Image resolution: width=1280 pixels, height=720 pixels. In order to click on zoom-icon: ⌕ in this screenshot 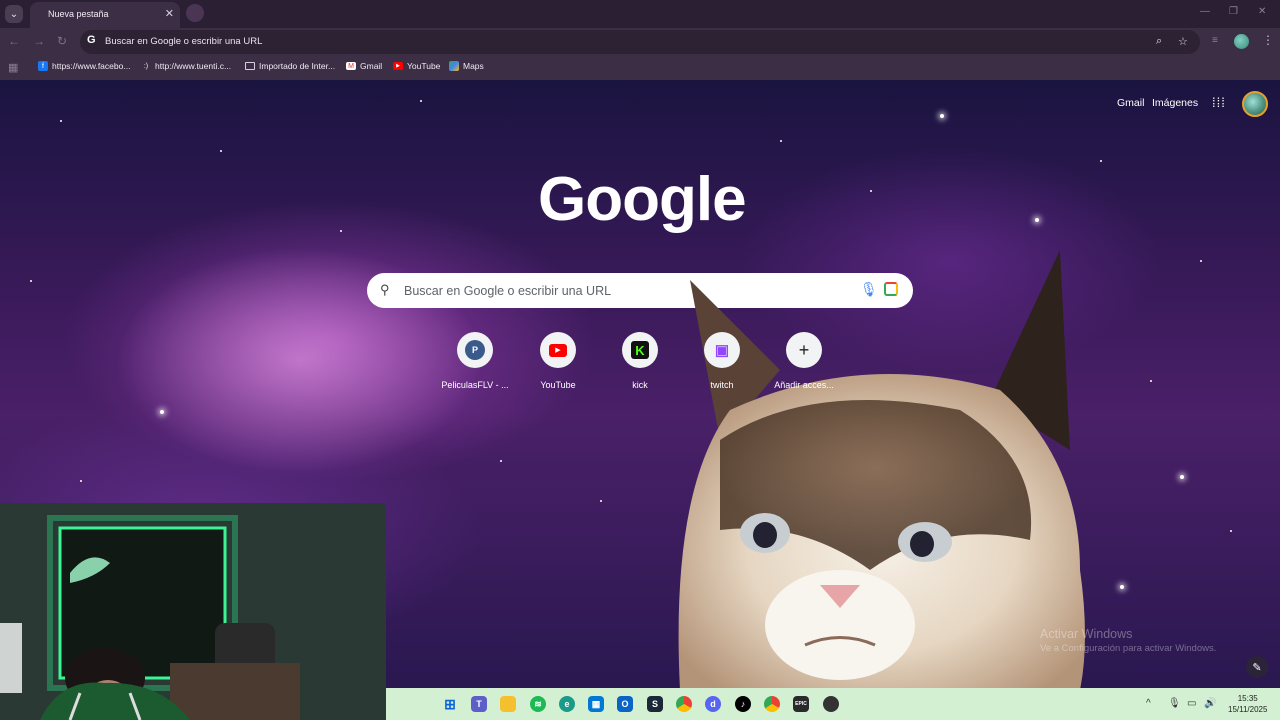, I will do `click(1159, 41)`.